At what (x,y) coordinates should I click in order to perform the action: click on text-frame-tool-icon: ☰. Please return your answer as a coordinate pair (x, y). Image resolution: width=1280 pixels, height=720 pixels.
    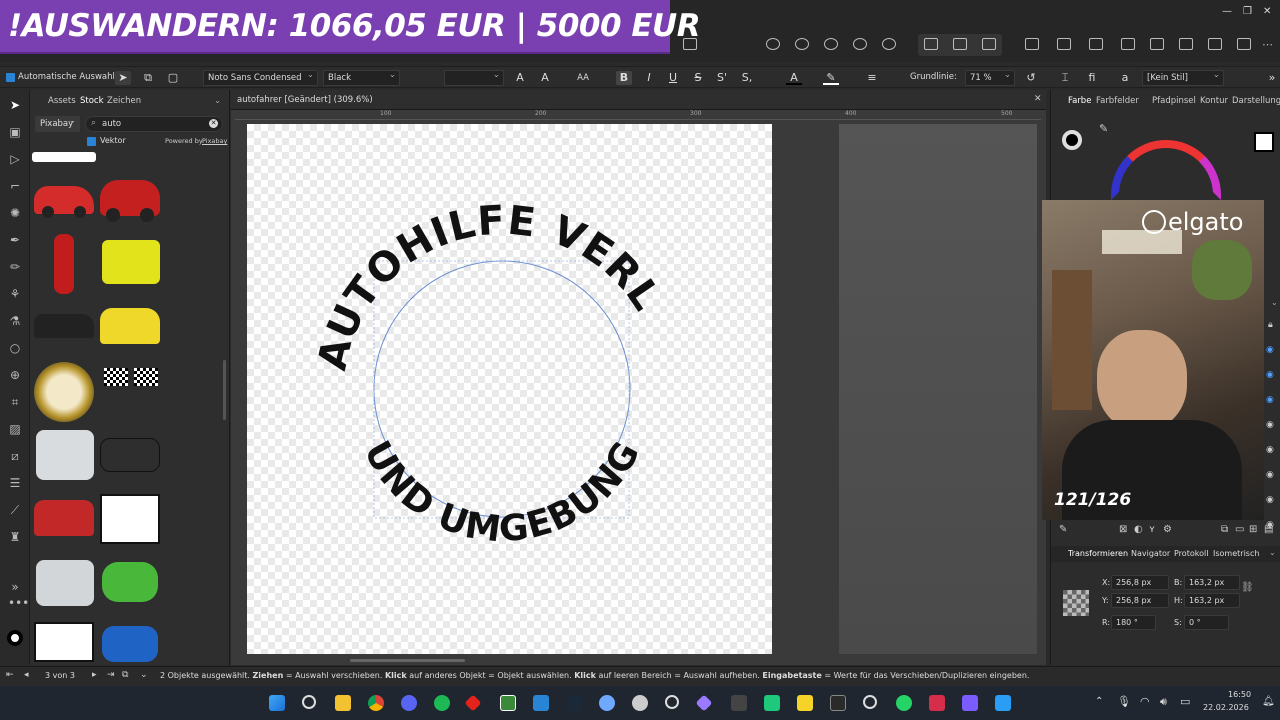
    Looking at the image, I should click on (15, 483).